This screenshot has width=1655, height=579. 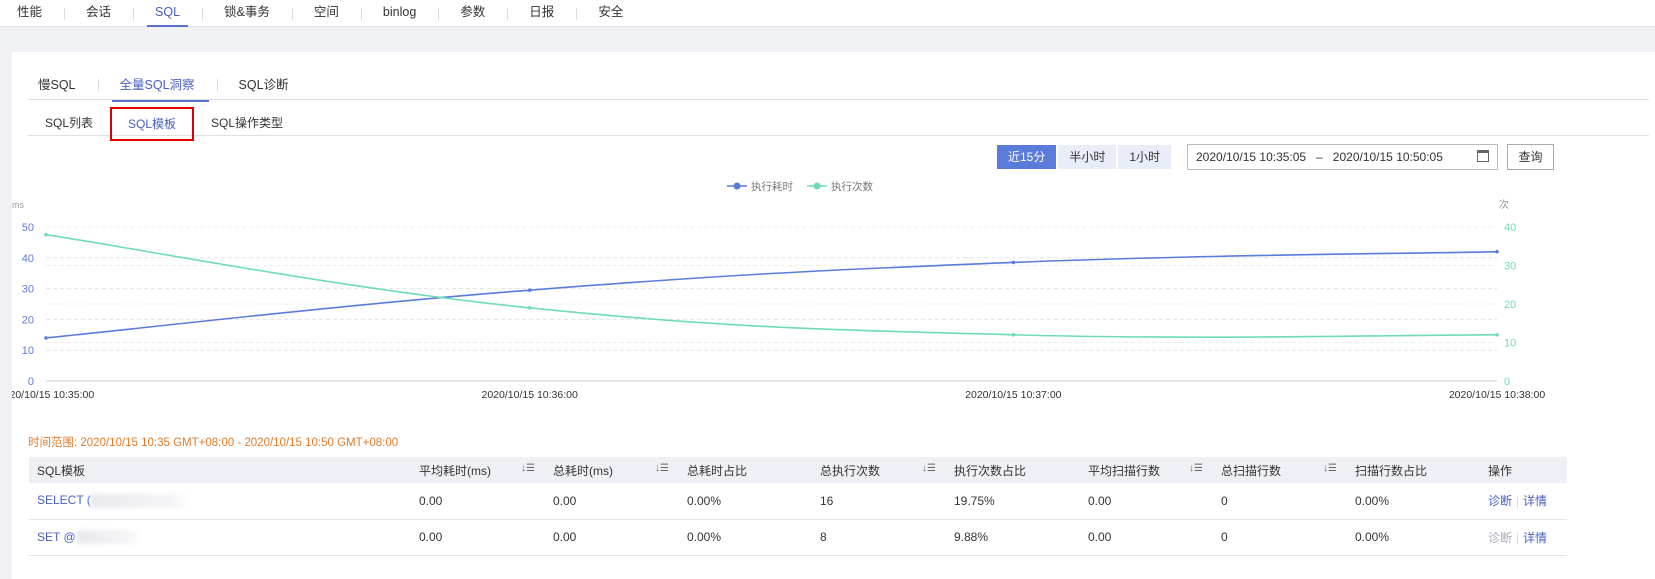 I want to click on tab-daily-report: 日报, so click(x=541, y=13).